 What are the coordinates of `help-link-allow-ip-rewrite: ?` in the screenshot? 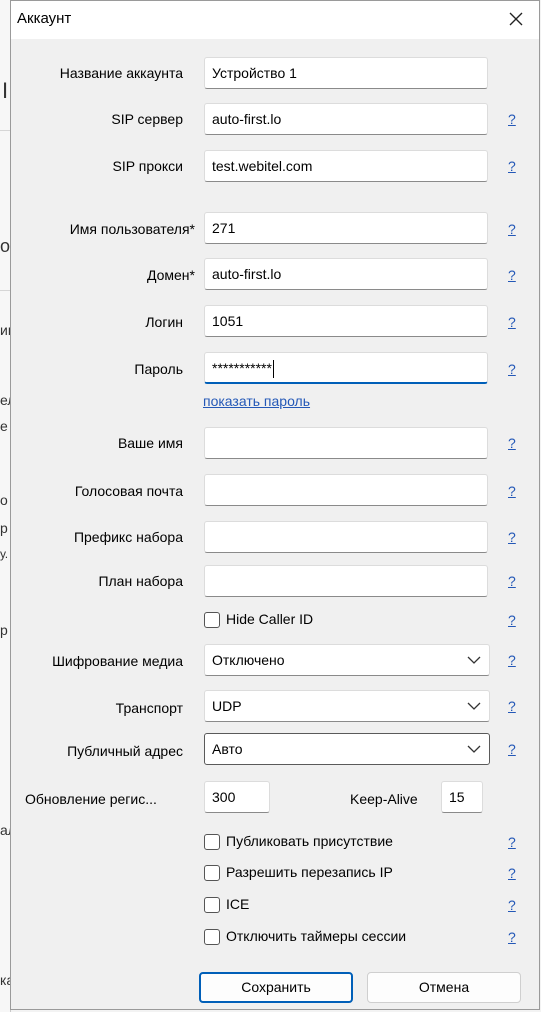 It's located at (512, 873).